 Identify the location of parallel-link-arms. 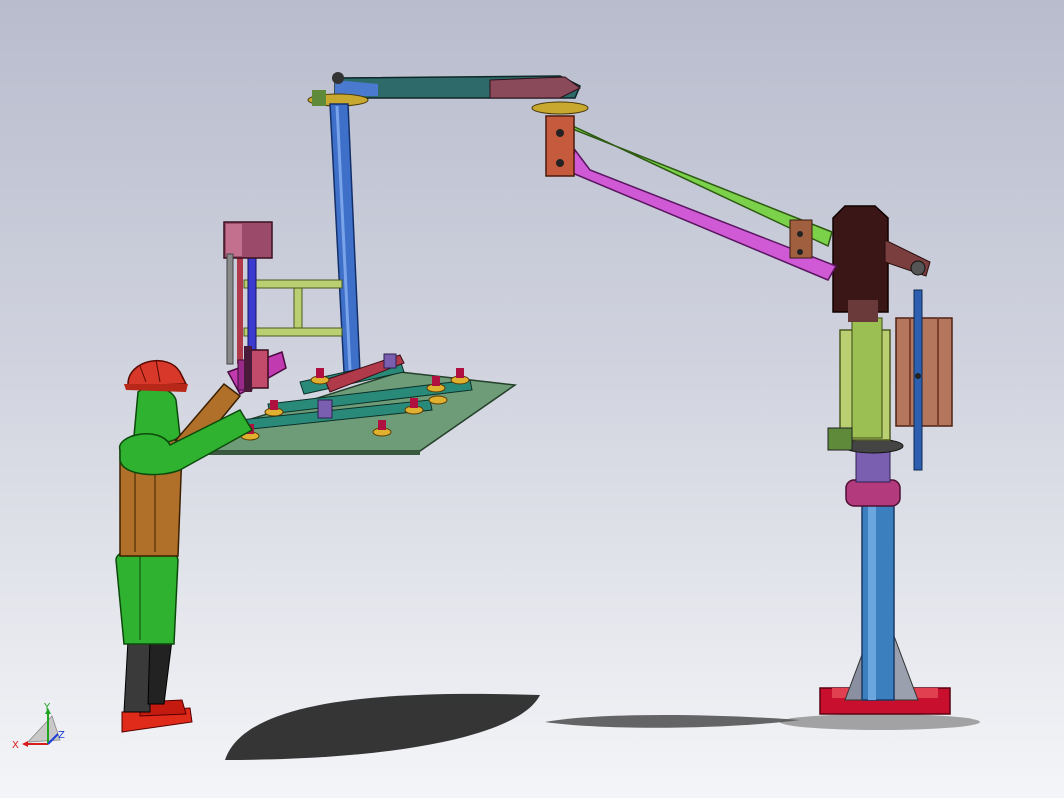
(698, 200).